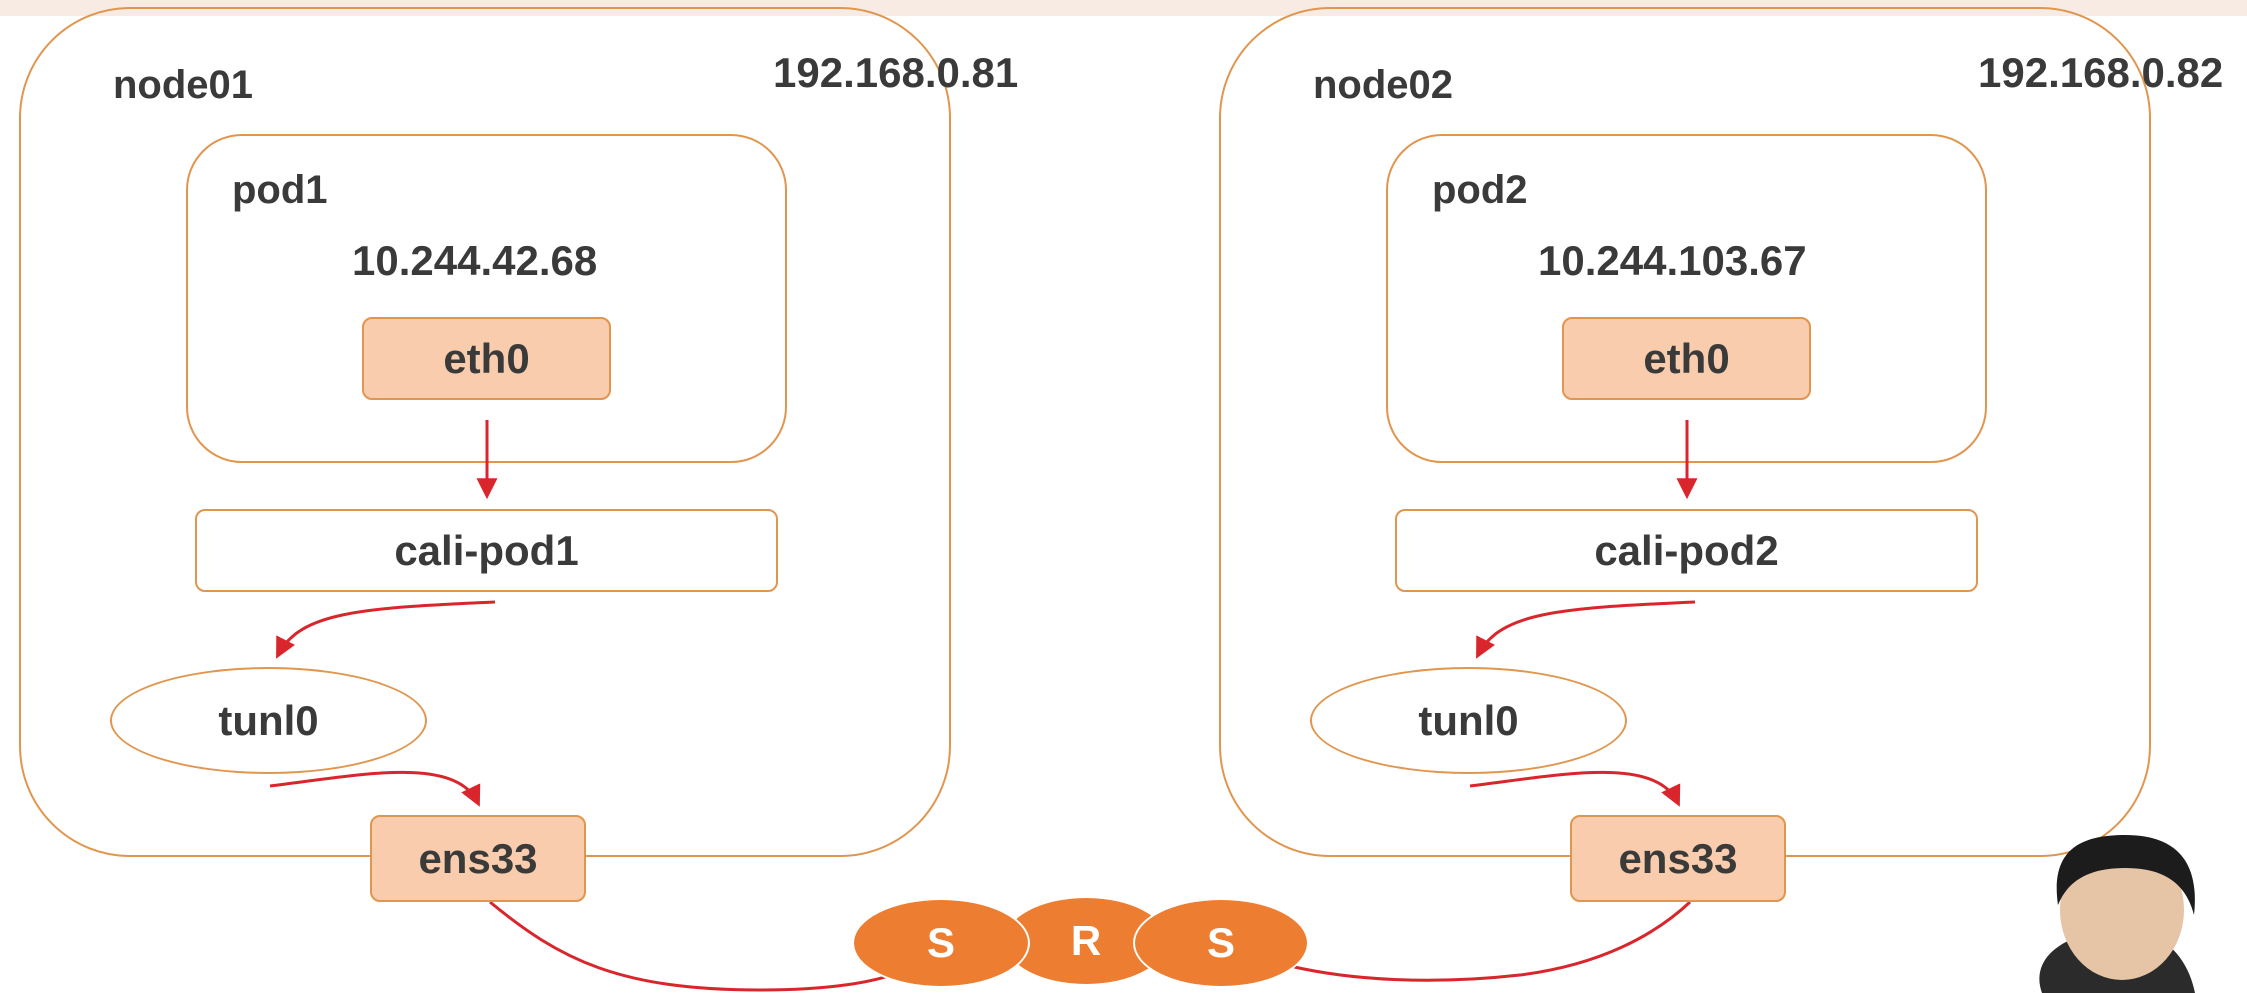 The image size is (2247, 993). What do you see at coordinates (1086, 940) in the screenshot?
I see `router-label: R` at bounding box center [1086, 940].